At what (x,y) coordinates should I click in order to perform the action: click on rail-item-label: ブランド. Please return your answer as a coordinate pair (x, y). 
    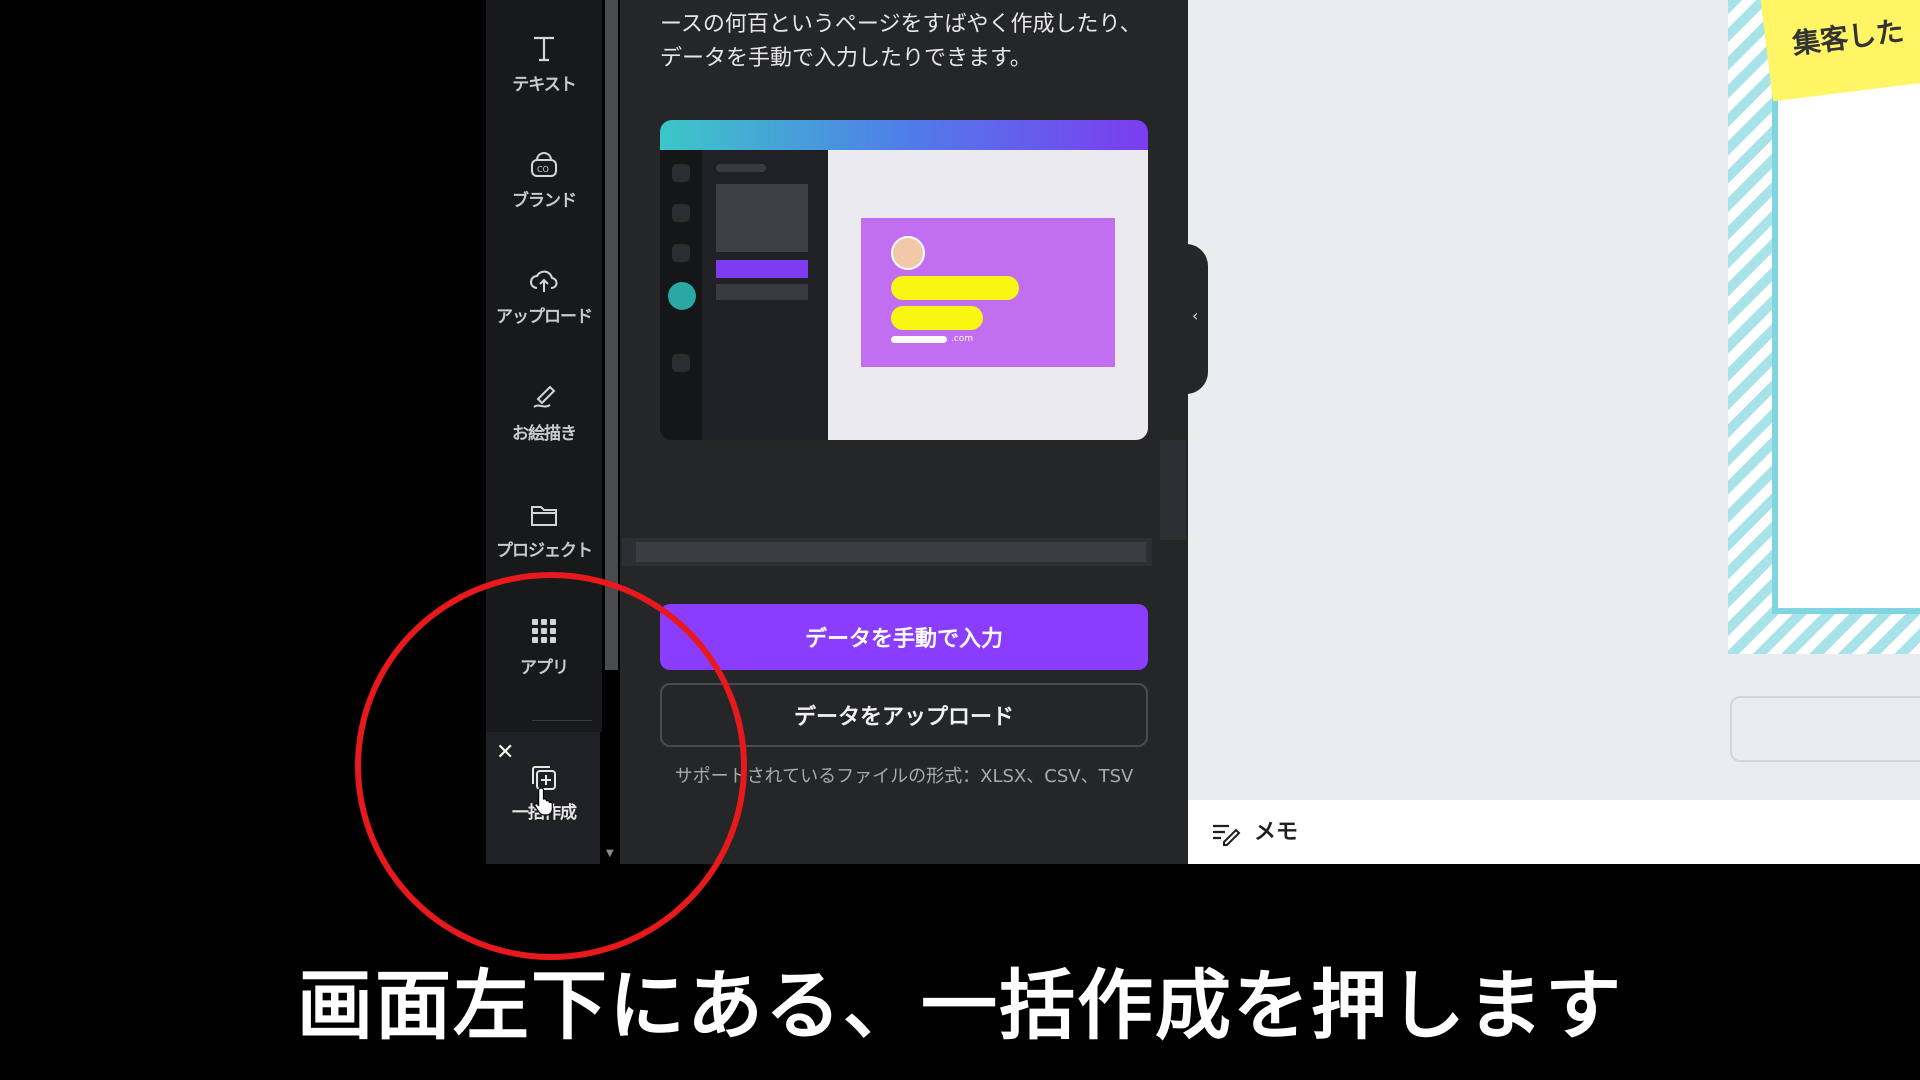
    Looking at the image, I should click on (544, 201).